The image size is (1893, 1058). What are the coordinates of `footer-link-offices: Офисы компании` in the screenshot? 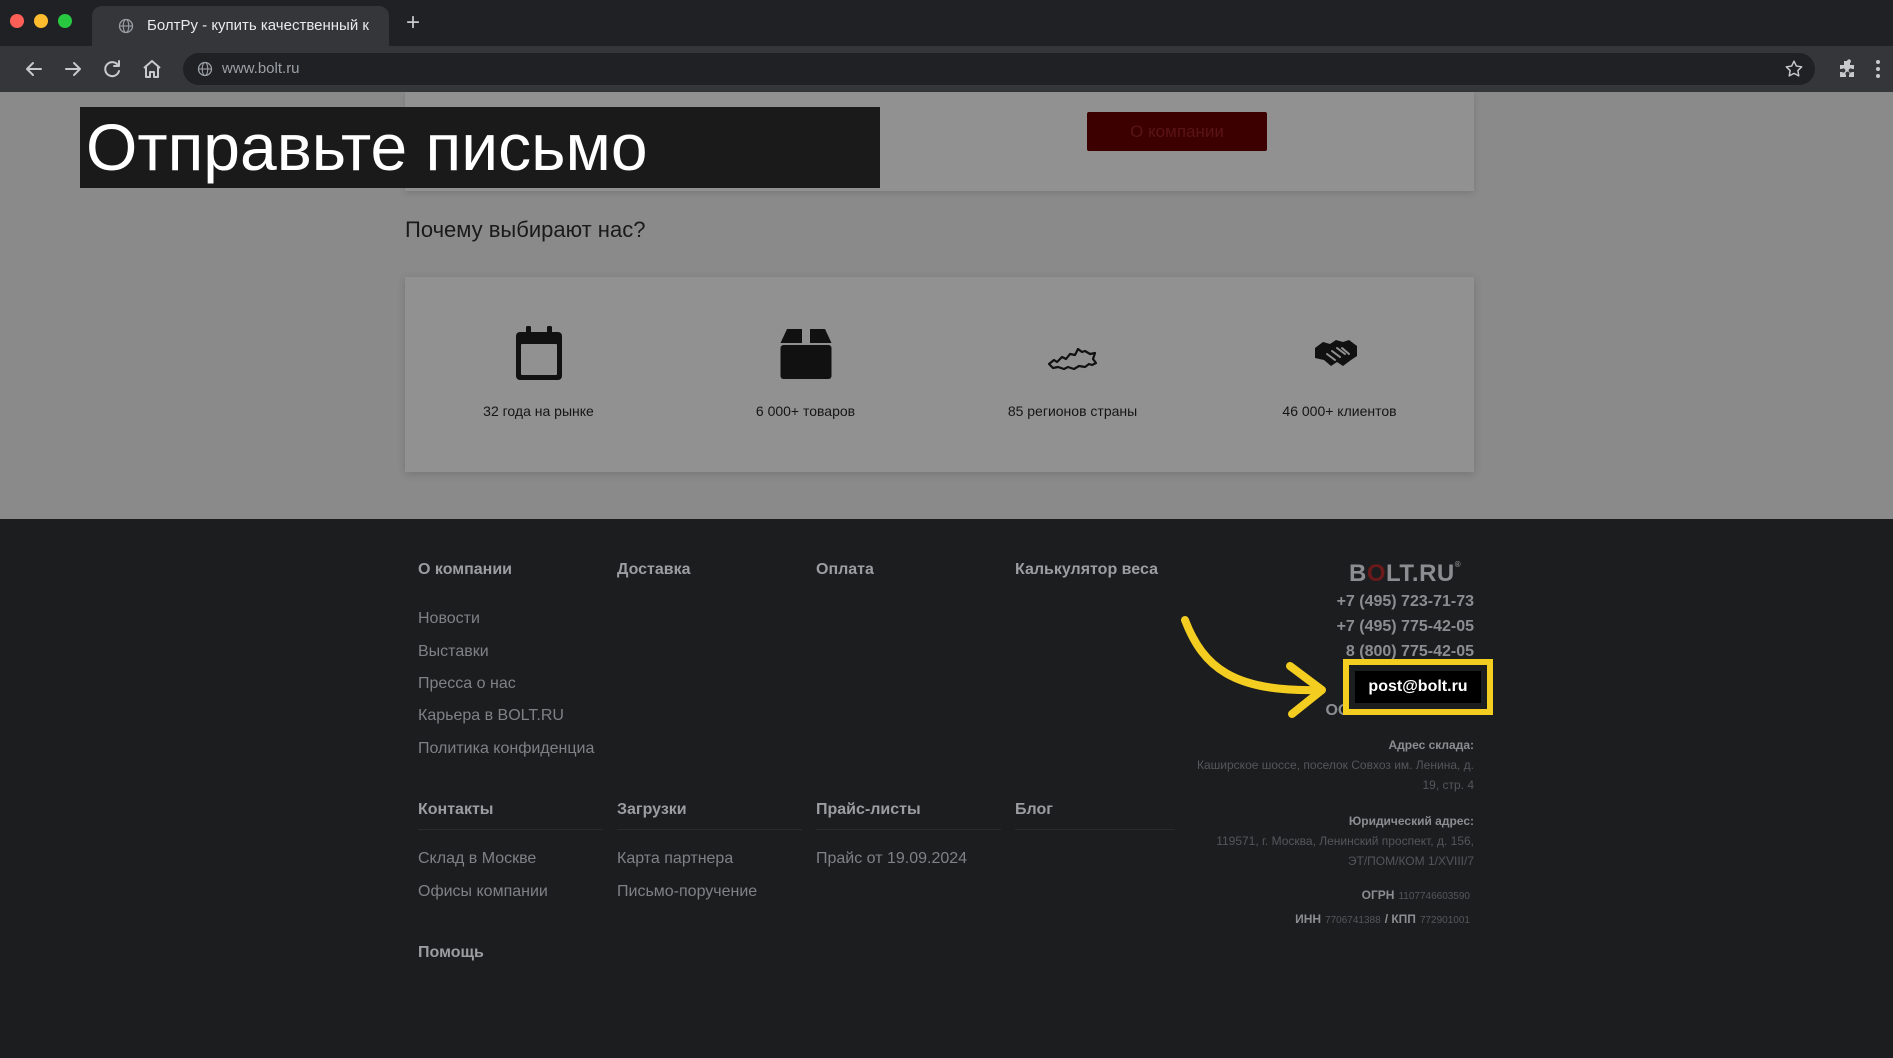 It's located at (483, 892).